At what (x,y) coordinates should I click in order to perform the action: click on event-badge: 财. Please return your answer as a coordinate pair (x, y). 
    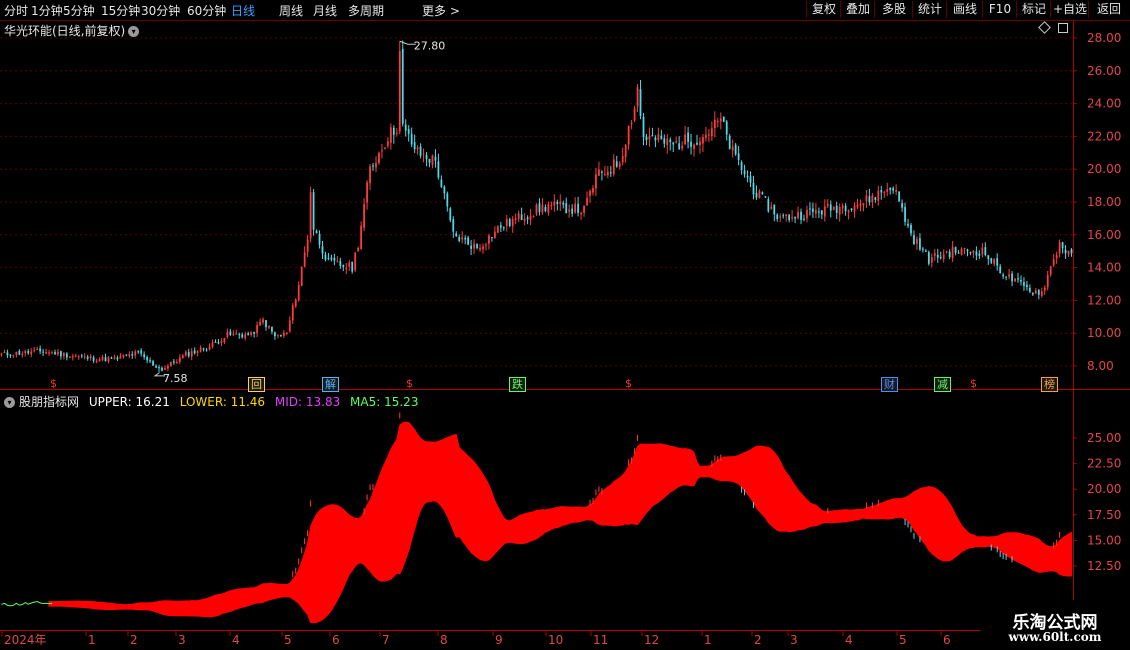
    Looking at the image, I should click on (889, 384).